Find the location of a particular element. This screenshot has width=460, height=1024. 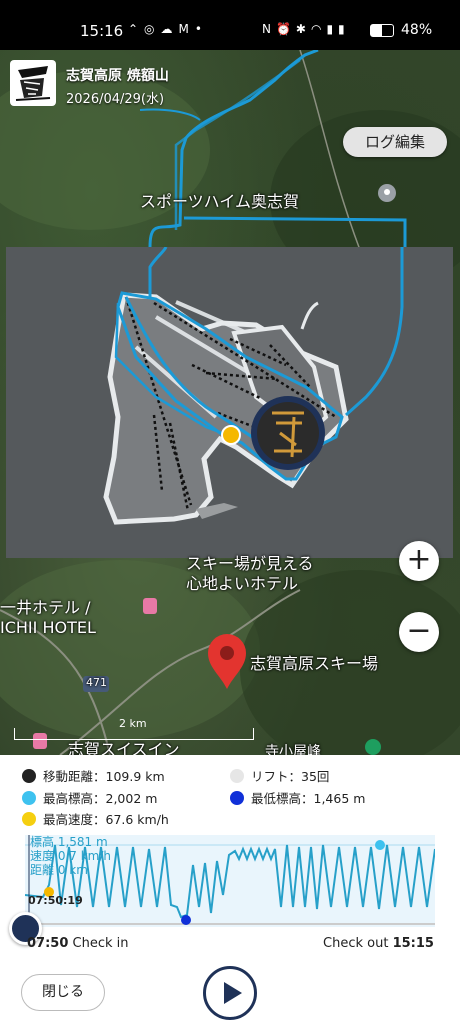

zoom-out-button: − is located at coordinates (419, 632).